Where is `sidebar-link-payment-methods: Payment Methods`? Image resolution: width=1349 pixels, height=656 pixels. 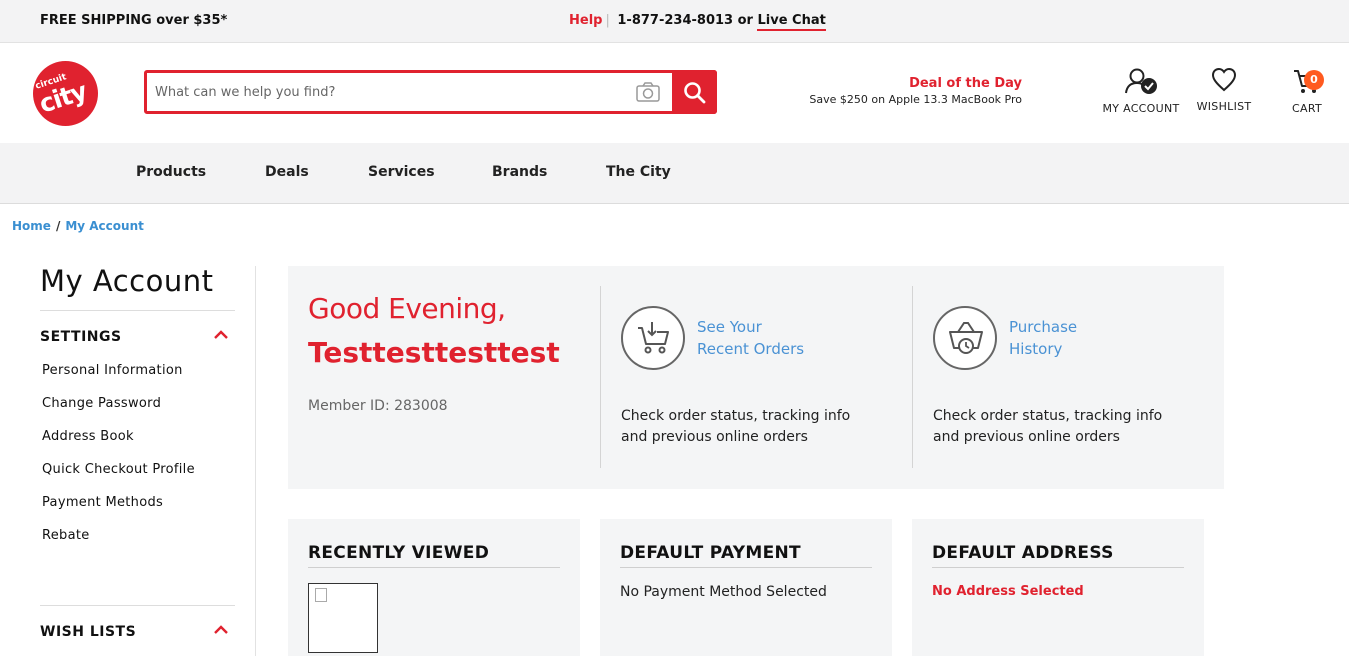
sidebar-link-payment-methods: Payment Methods is located at coordinates (138, 502).